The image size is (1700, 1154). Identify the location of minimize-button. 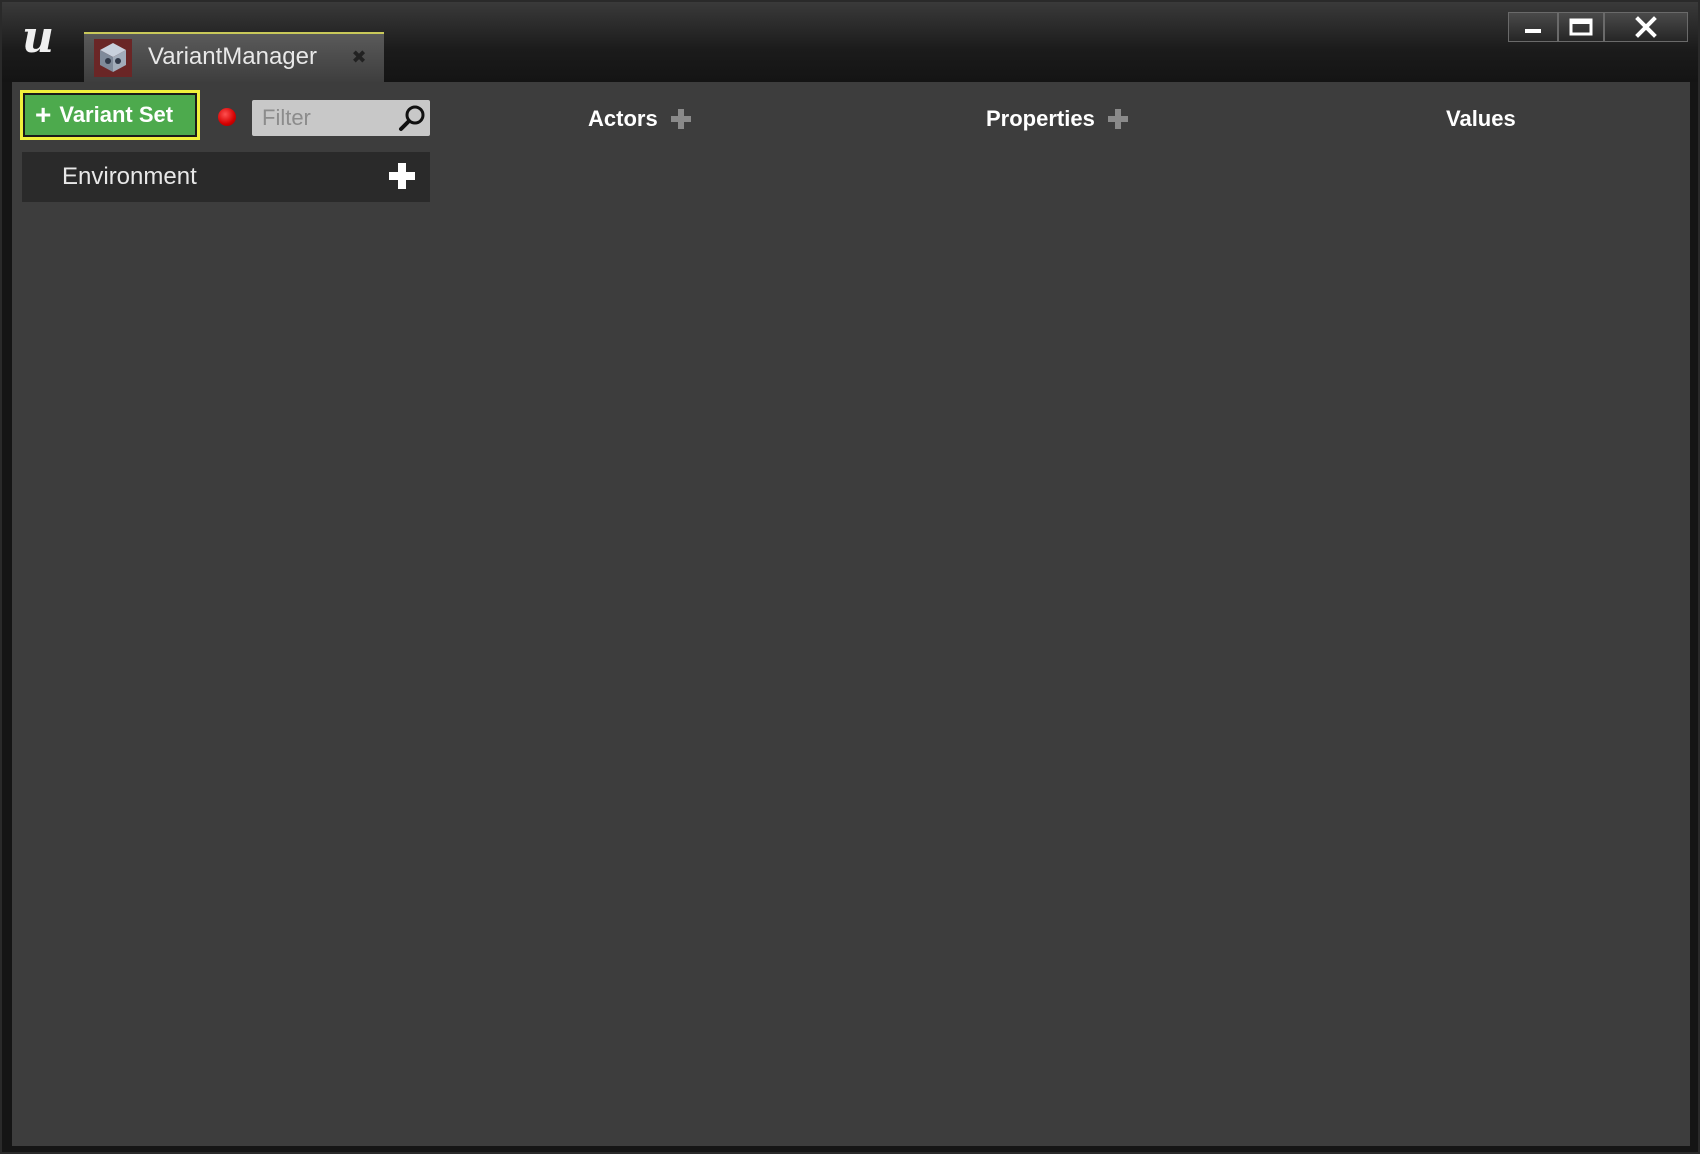
(1533, 27).